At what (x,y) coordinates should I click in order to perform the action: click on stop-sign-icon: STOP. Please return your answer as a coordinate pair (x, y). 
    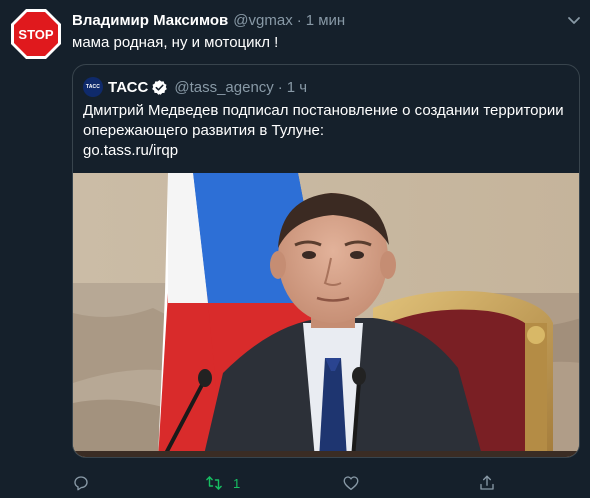
    Looking at the image, I should click on (36, 34).